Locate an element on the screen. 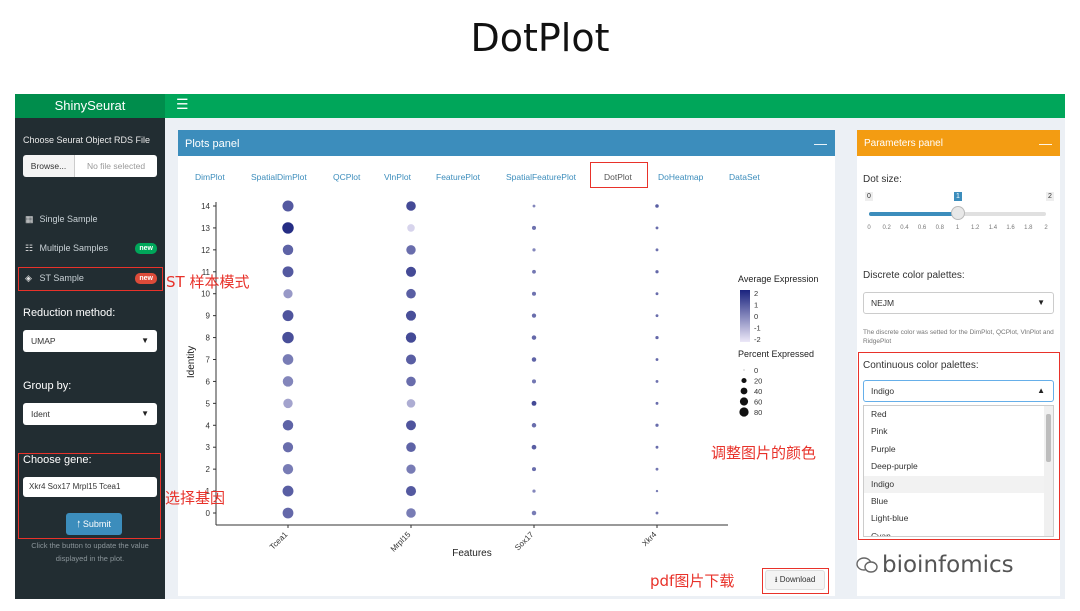 The width and height of the screenshot is (1080, 611). annotation-adjust-color: 调整图片的颜色 is located at coordinates (764, 453).